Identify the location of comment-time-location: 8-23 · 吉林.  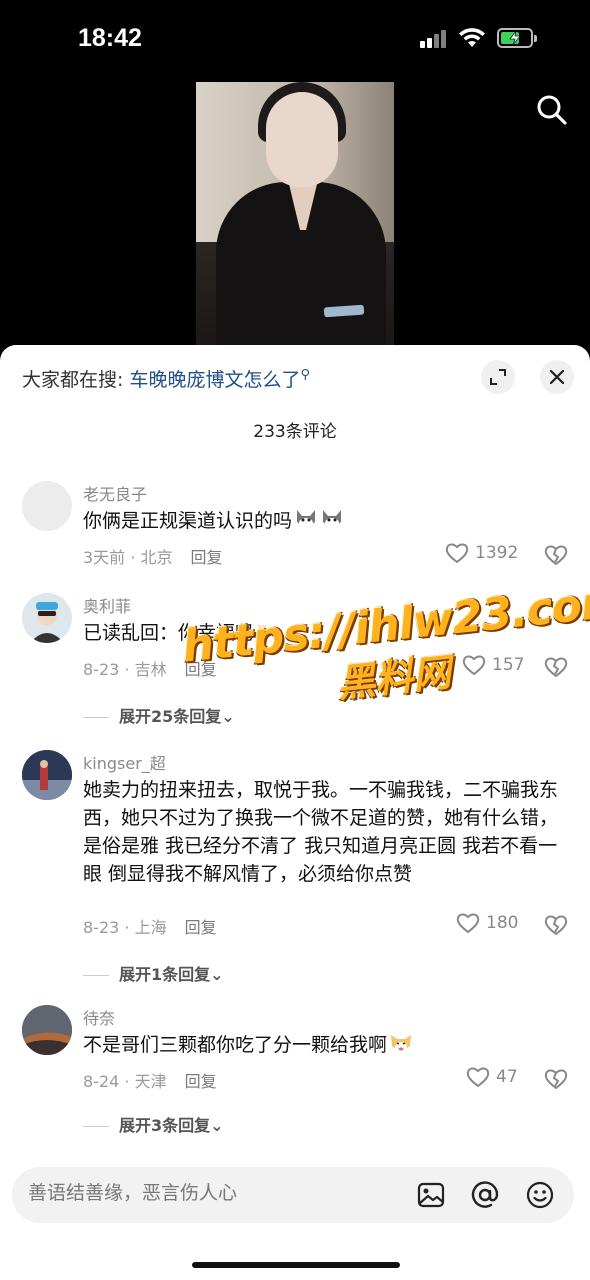
(125, 669).